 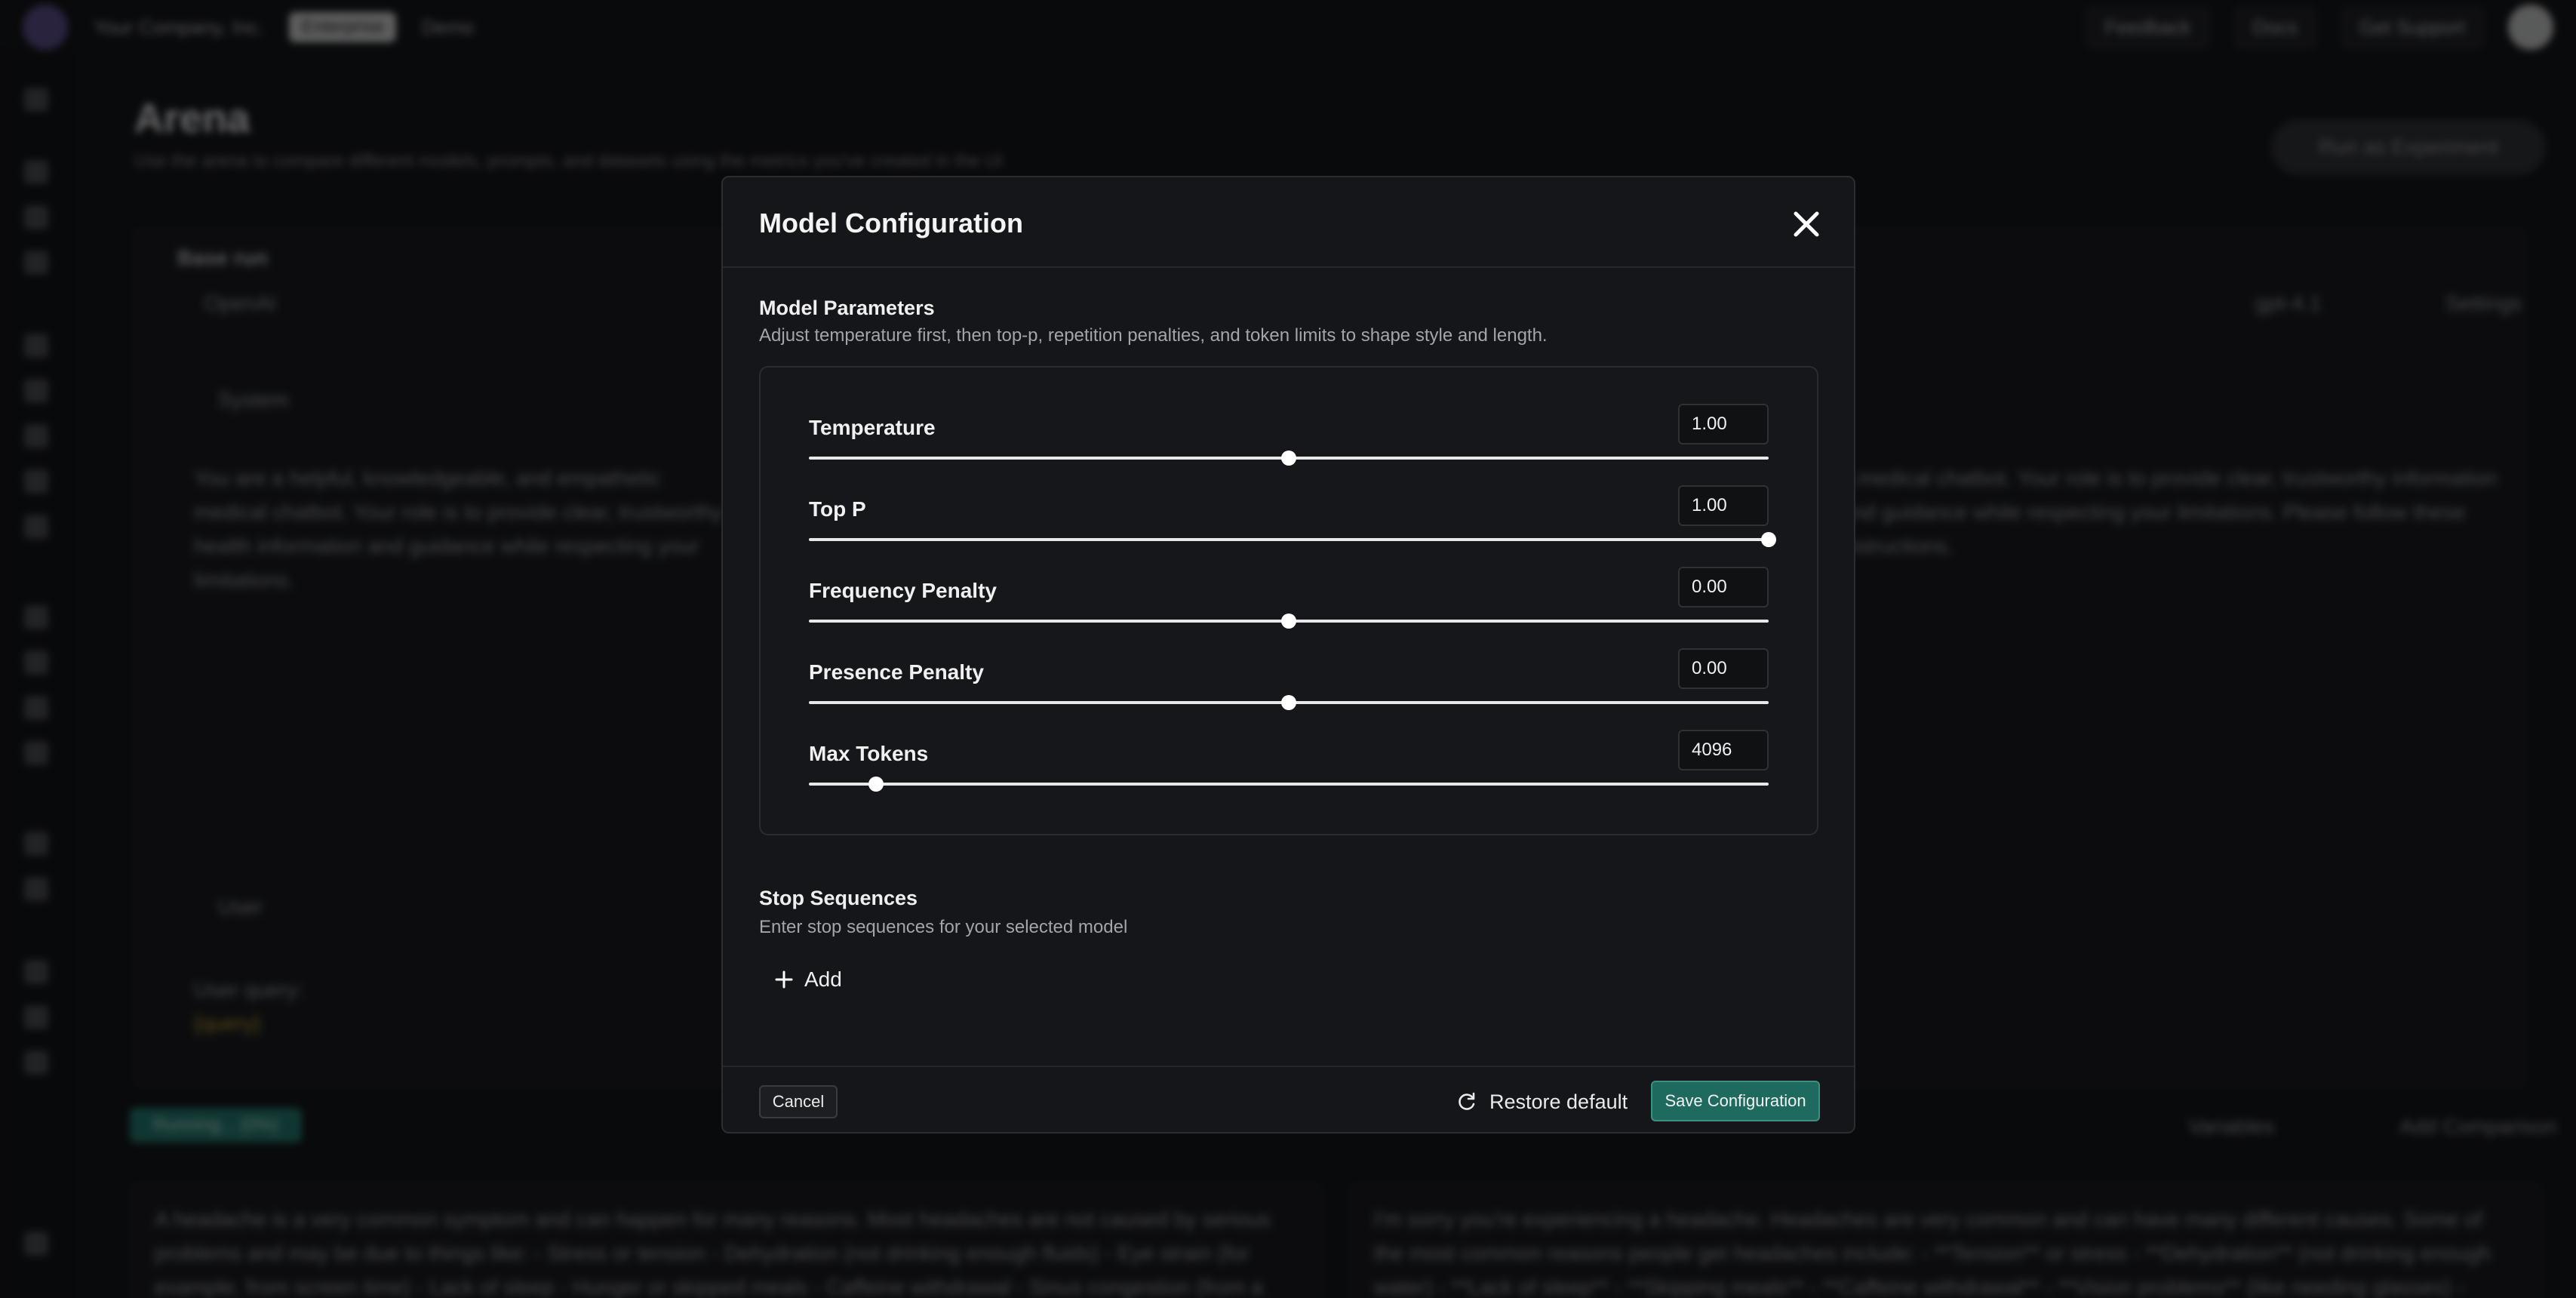 What do you see at coordinates (1290, 686) in the screenshot?
I see `param-presence-penalty: Presence Penalty` at bounding box center [1290, 686].